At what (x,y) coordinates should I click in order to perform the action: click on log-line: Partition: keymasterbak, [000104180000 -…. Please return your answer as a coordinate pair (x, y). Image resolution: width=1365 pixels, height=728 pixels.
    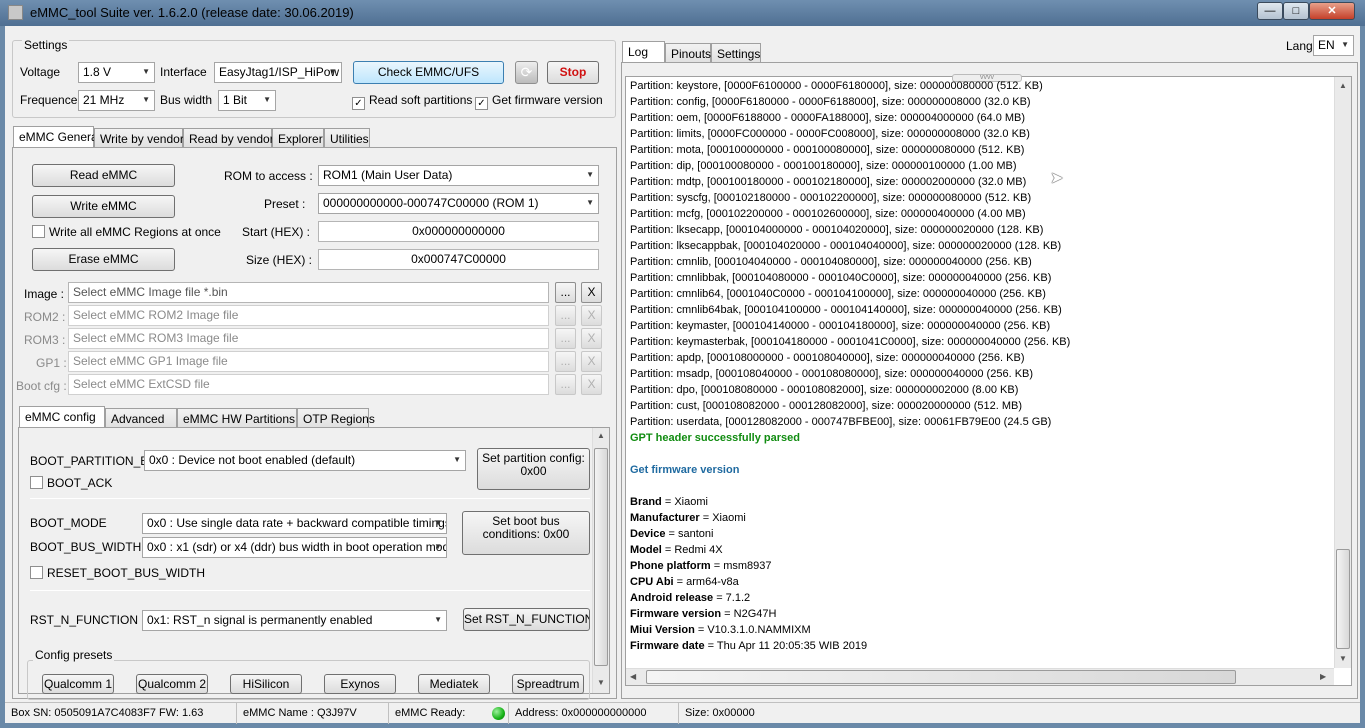
    Looking at the image, I should click on (850, 342).